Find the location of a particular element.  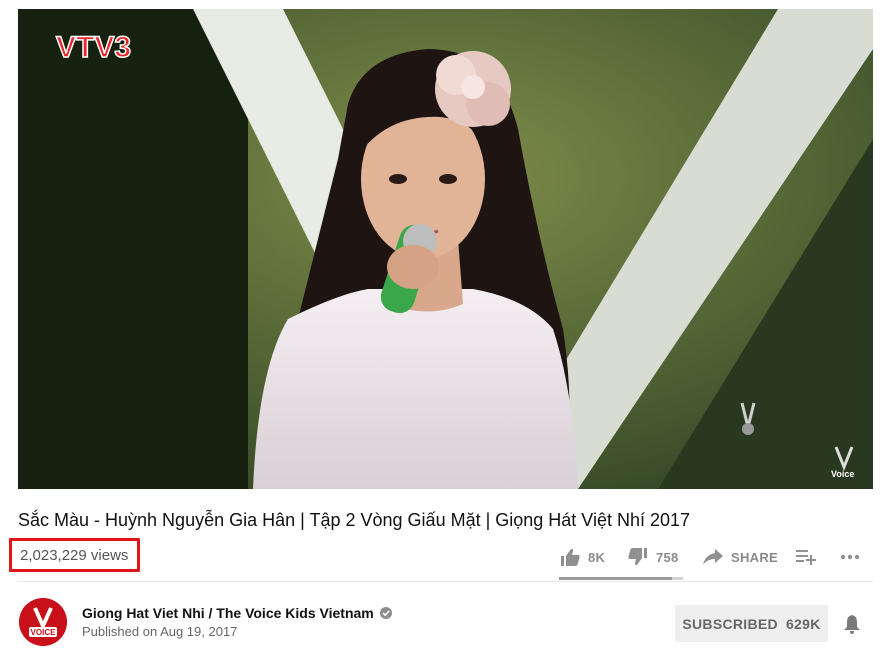

voice-kids-logo-icon: VOICE is located at coordinates (43, 622).